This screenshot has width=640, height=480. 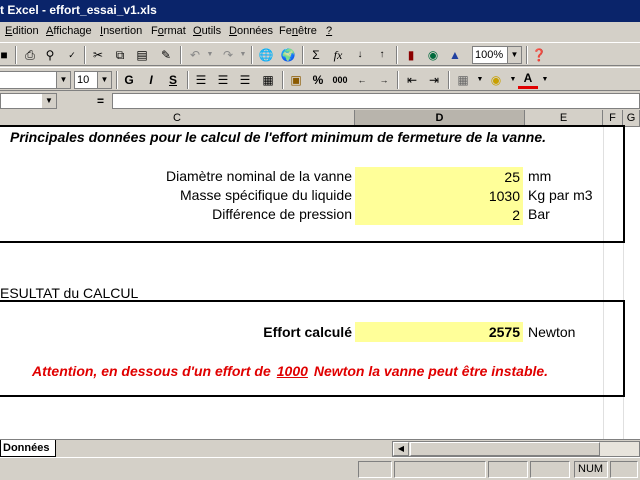 What do you see at coordinates (98, 55) in the screenshot?
I see `cut-icon: ✂` at bounding box center [98, 55].